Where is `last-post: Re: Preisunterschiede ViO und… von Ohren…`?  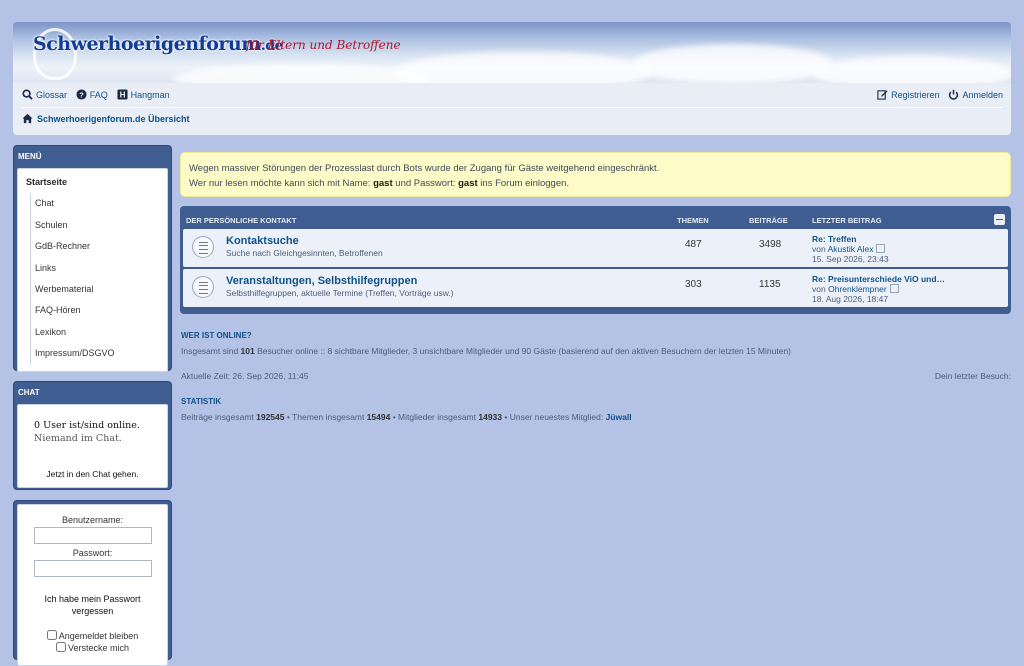 last-post: Re: Preisunterschiede ViO und… von Ohren… is located at coordinates (879, 289).